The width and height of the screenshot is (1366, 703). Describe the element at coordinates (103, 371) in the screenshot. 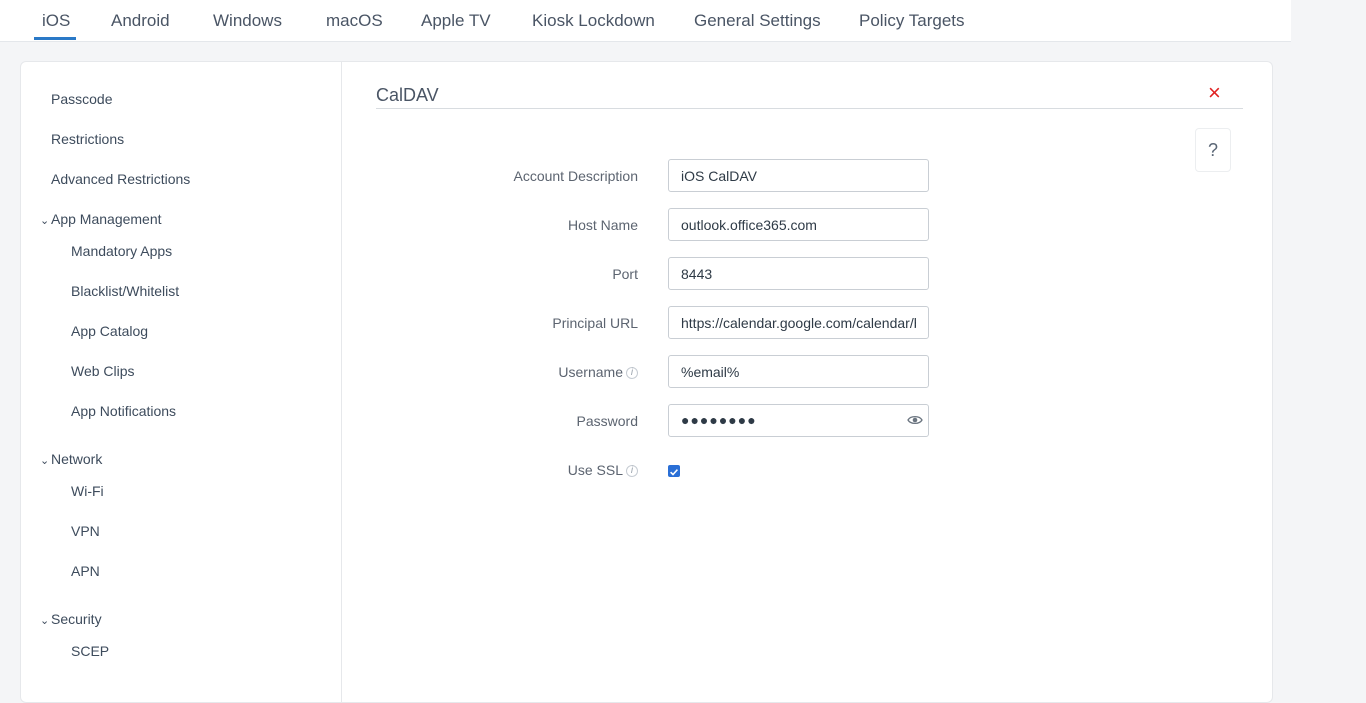

I see `sidebar-item-web-clips: Web Clips` at that location.